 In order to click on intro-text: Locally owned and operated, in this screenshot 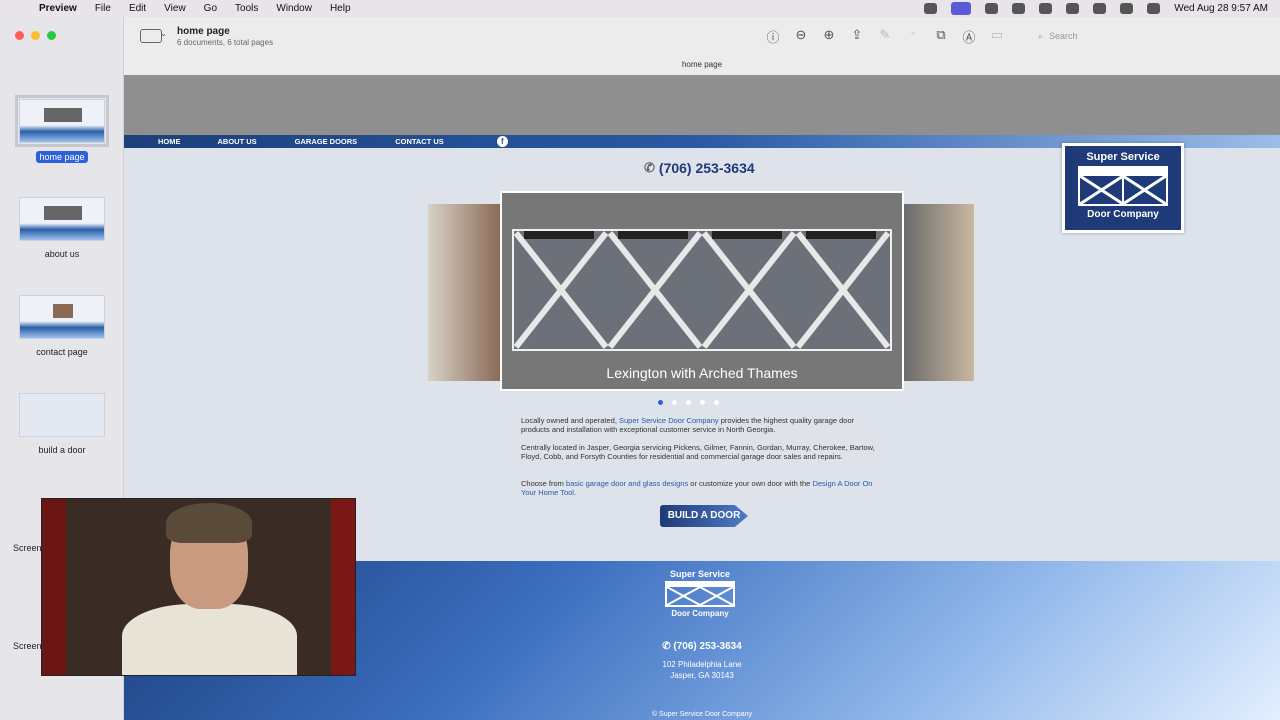, I will do `click(570, 420)`.